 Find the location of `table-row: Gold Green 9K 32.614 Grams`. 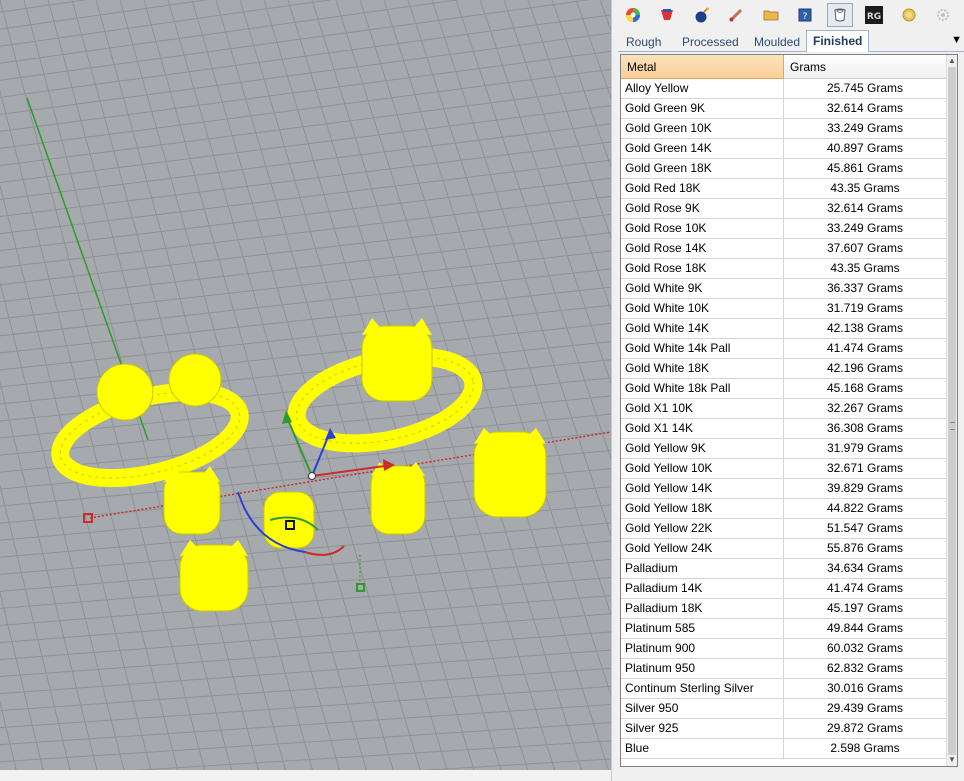

table-row: Gold Green 9K 32.614 Grams is located at coordinates (784, 109).